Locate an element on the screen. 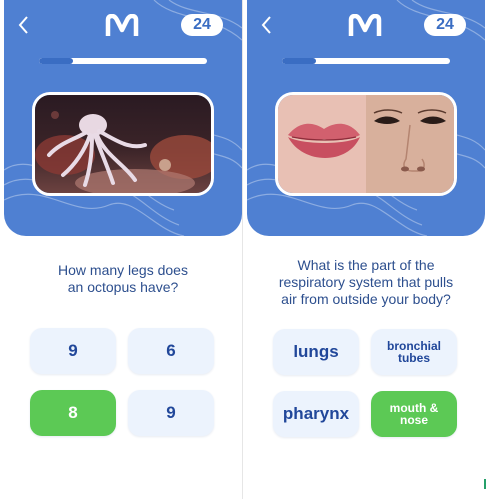 The width and height of the screenshot is (487, 499). corner-mark is located at coordinates (485, 484).